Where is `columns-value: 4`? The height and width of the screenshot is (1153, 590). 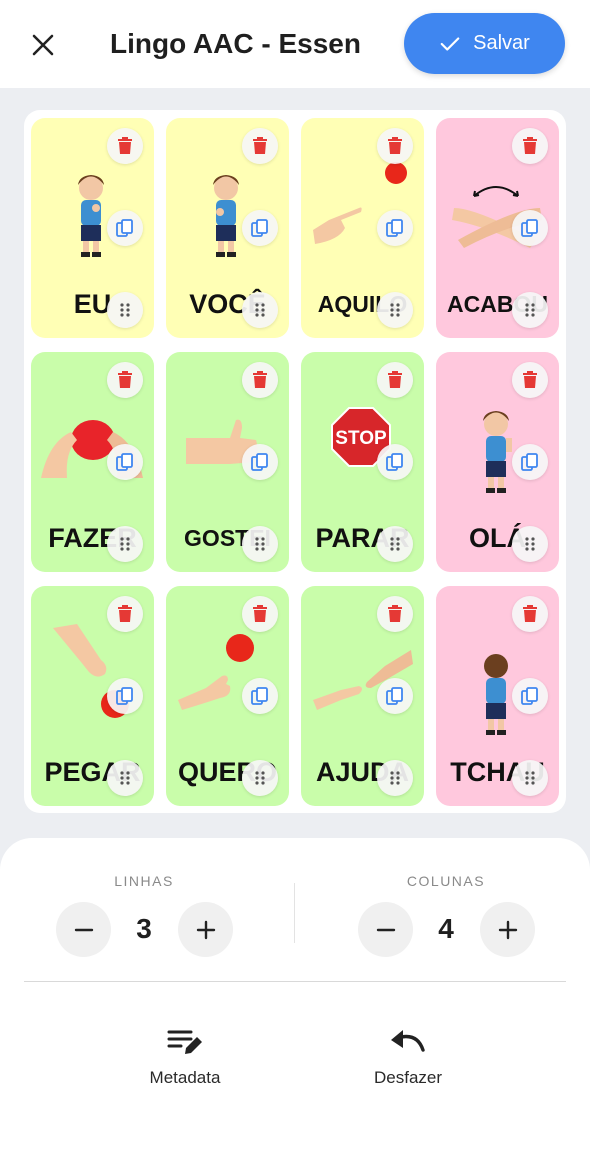 columns-value: 4 is located at coordinates (446, 928).